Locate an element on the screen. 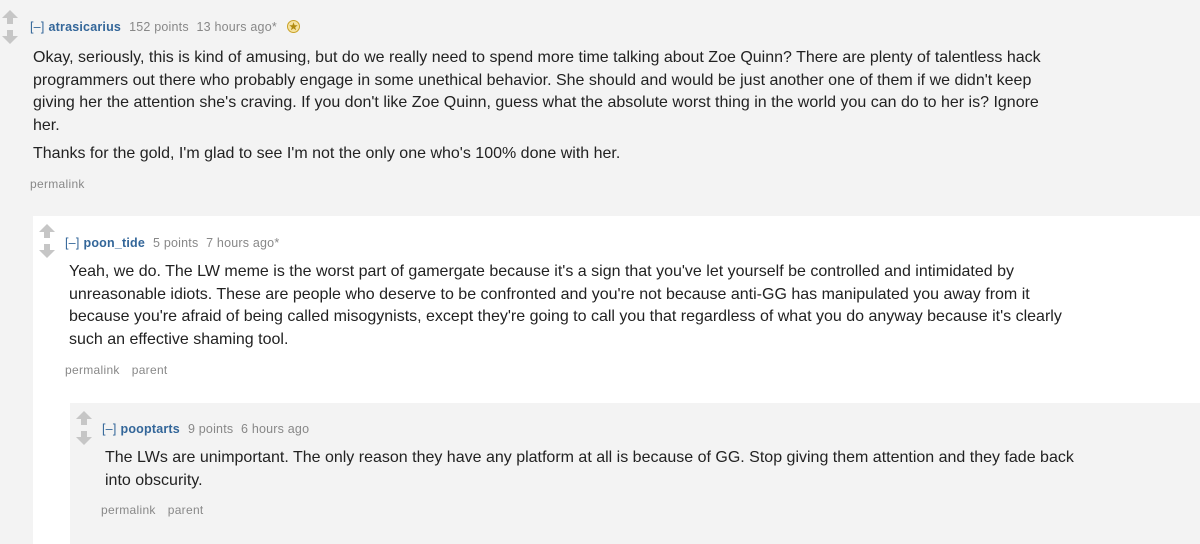  comment-buttons: permalink is located at coordinates (63, 184).